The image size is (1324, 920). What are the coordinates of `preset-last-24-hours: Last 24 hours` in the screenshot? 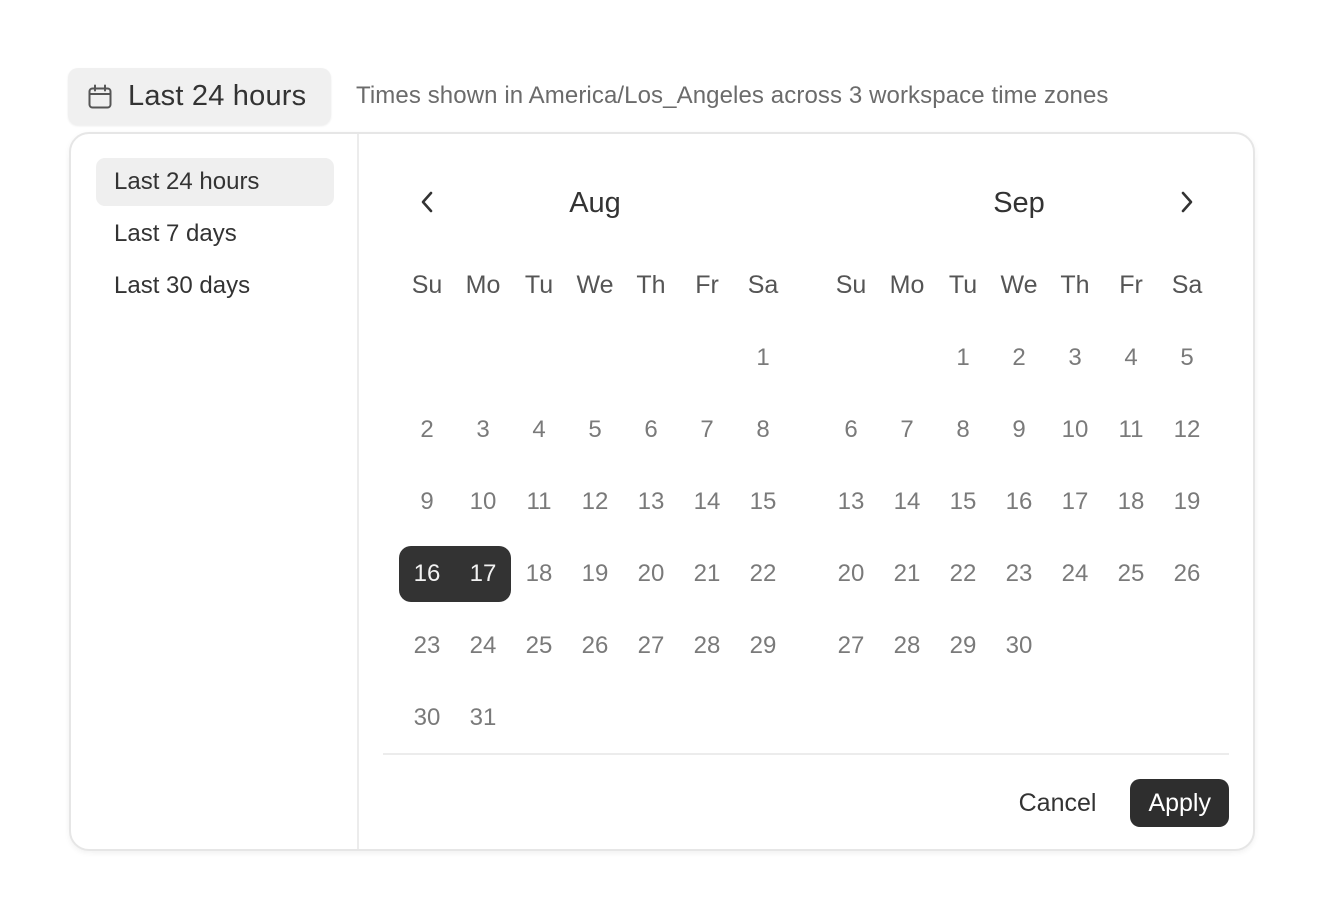 It's located at (215, 182).